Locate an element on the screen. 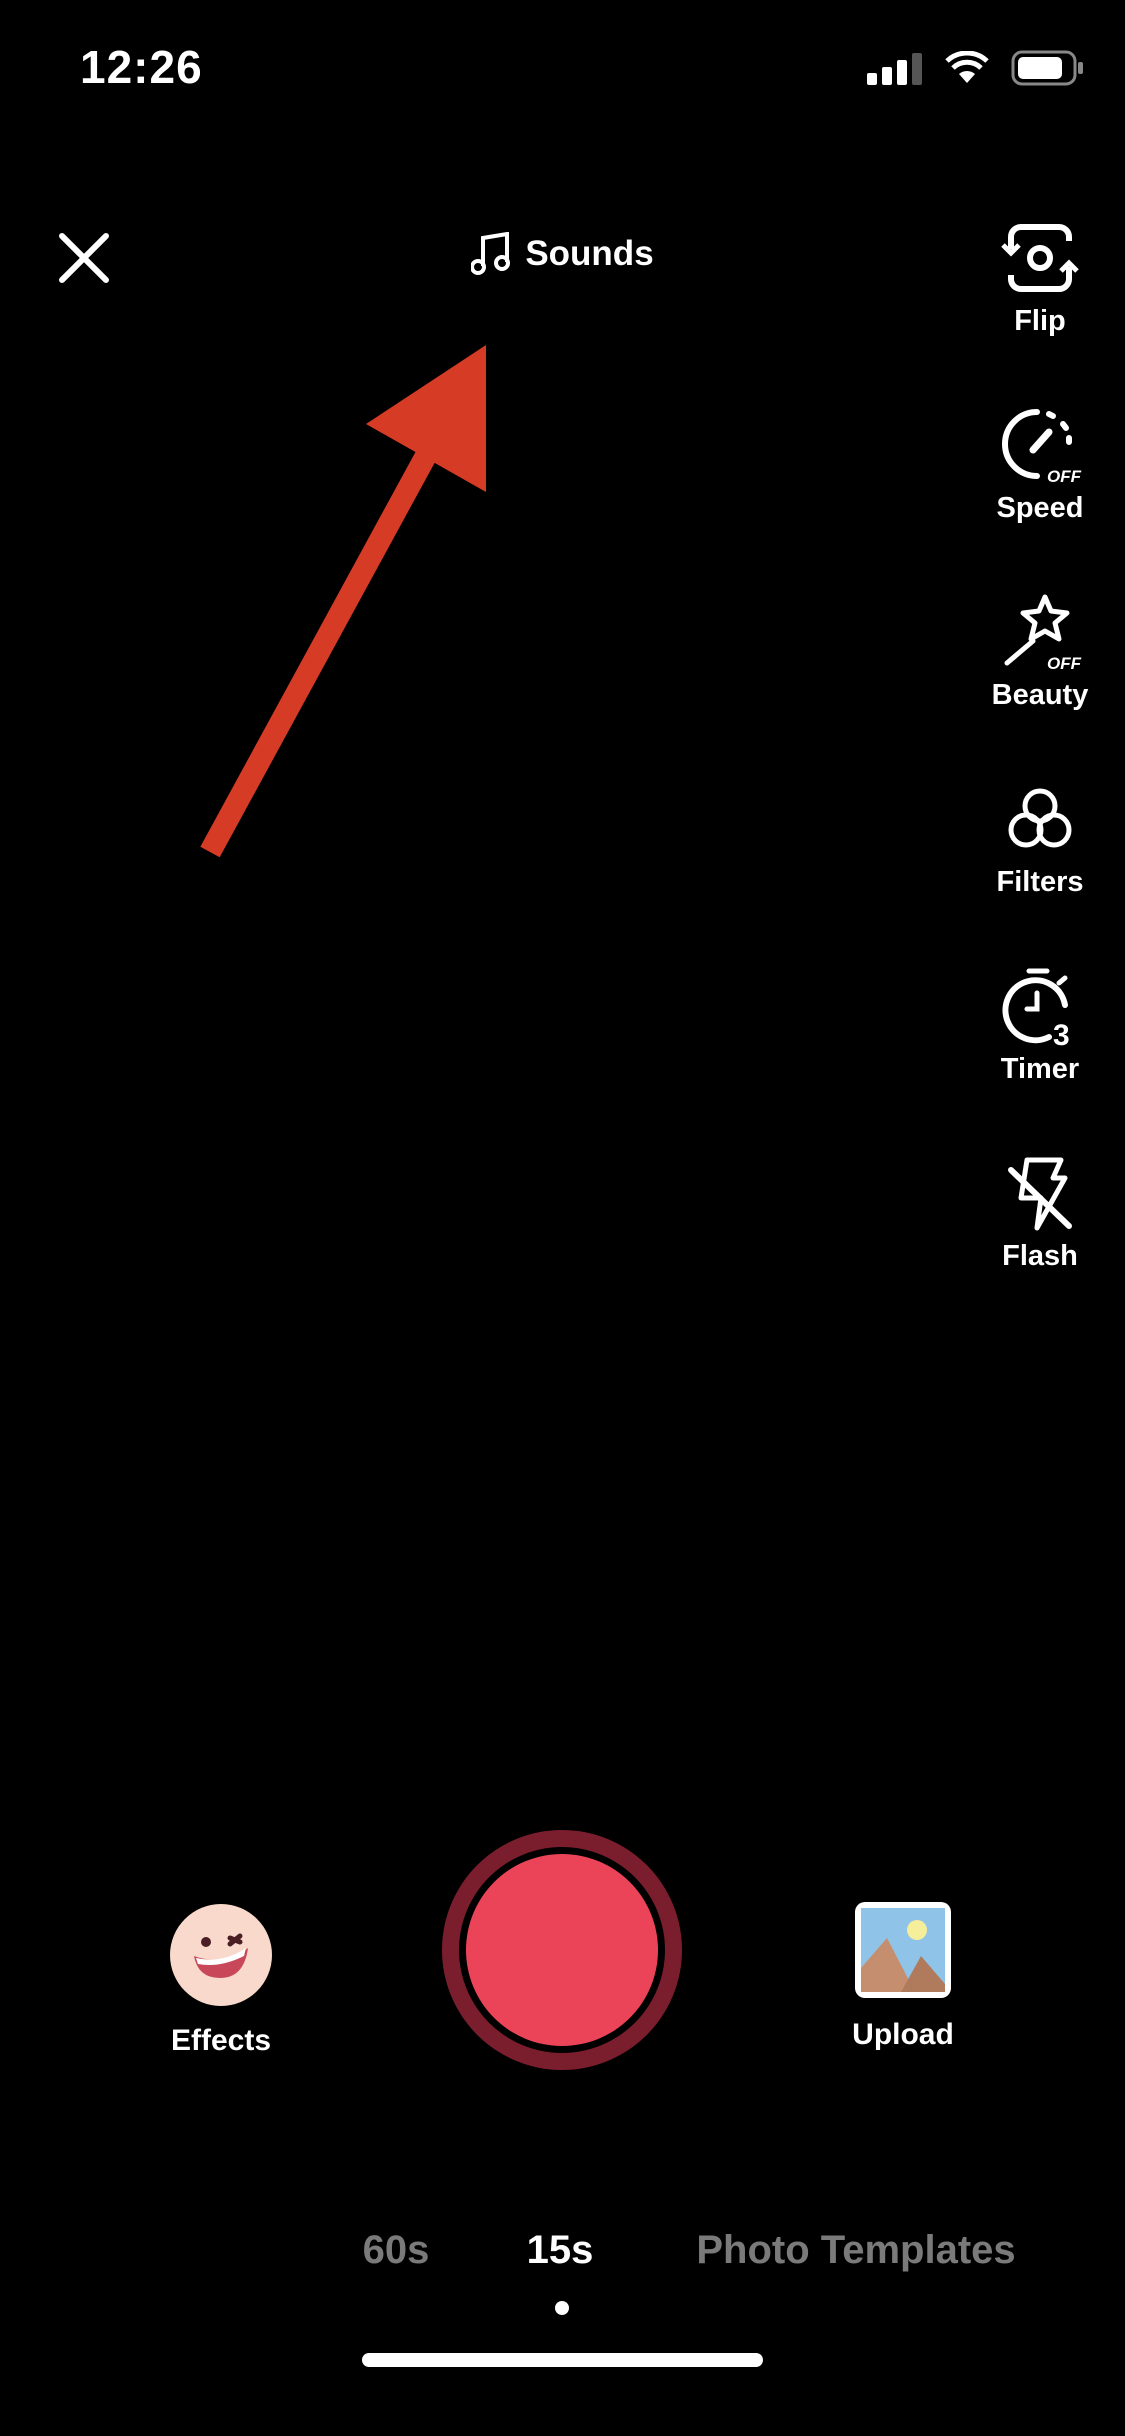  flip-button: Flip is located at coordinates (1040, 276).